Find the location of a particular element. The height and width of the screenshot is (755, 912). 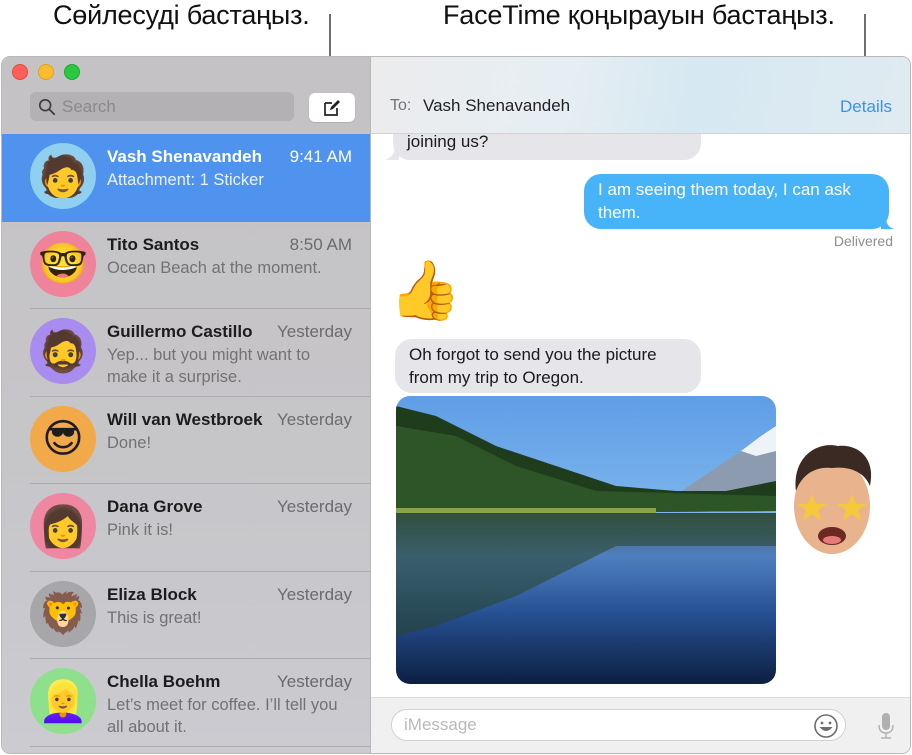

compose-icon is located at coordinates (332, 107).